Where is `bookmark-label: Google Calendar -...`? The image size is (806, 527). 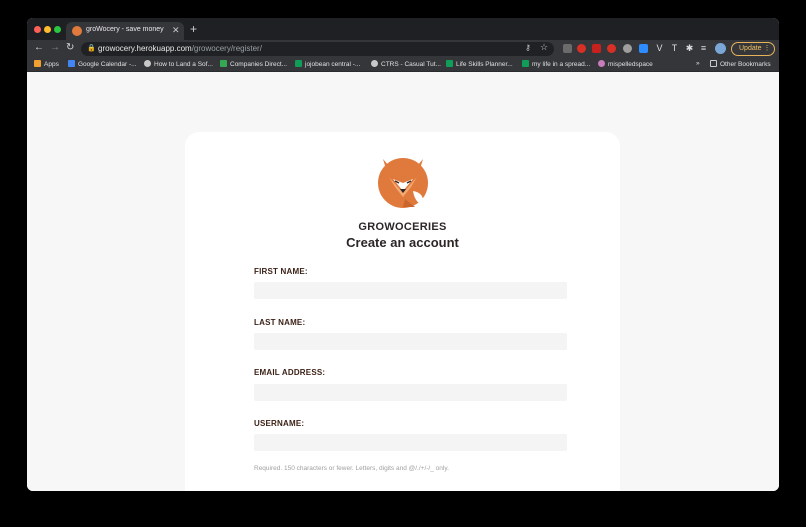 bookmark-label: Google Calendar -... is located at coordinates (107, 64).